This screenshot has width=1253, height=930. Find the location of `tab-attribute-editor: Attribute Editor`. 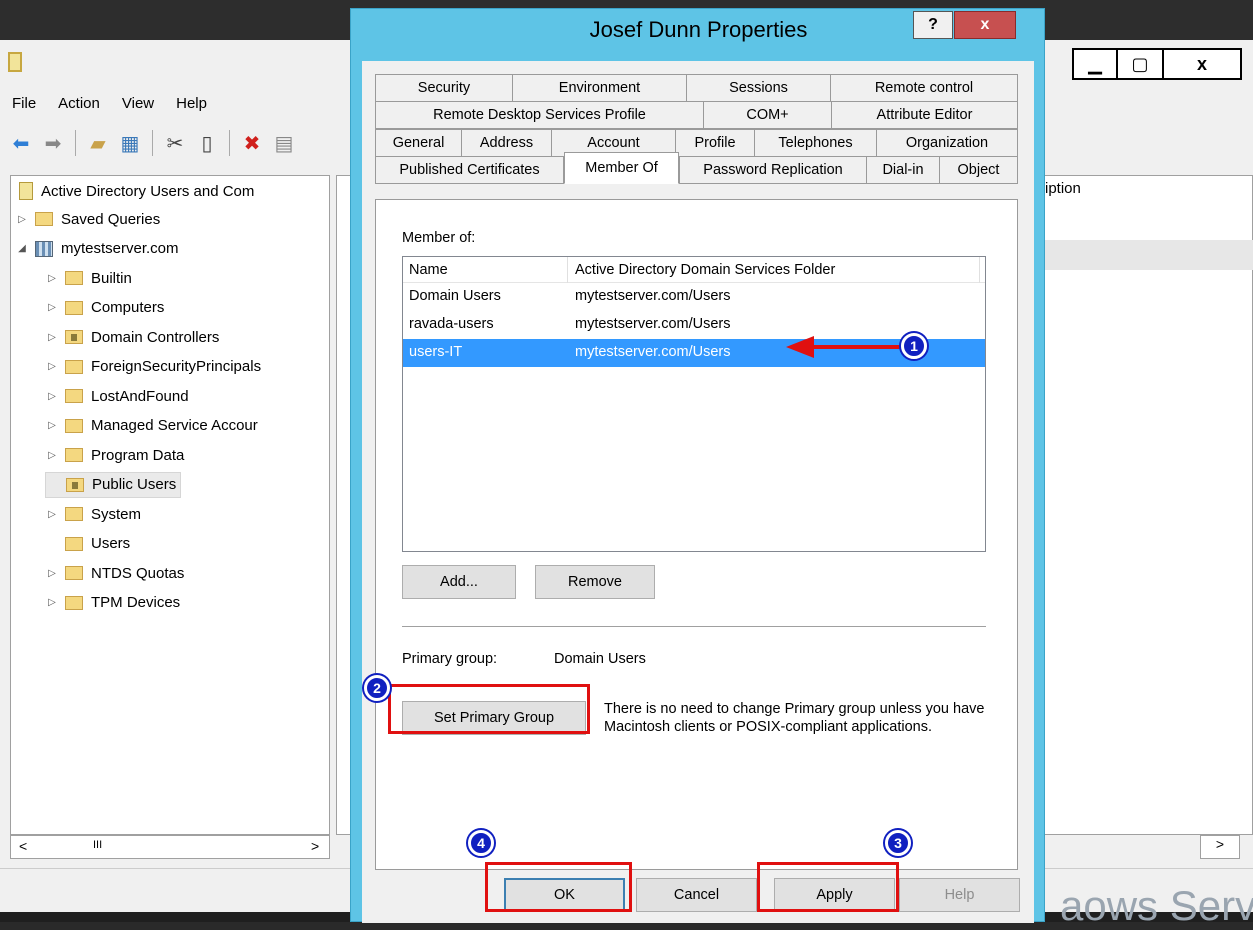

tab-attribute-editor: Attribute Editor is located at coordinates (924, 115).